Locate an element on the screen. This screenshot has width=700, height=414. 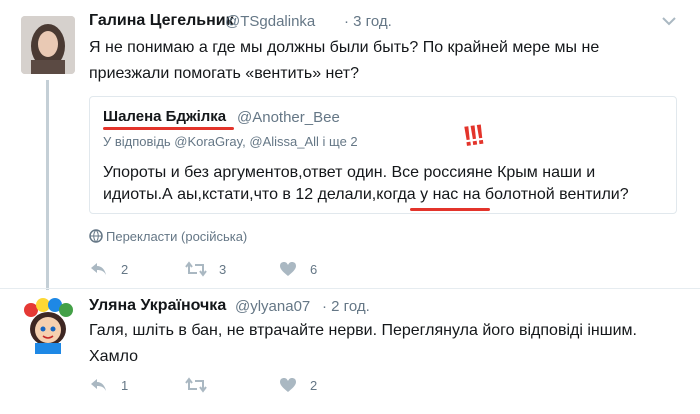
red-underline-author is located at coordinates (168, 128).